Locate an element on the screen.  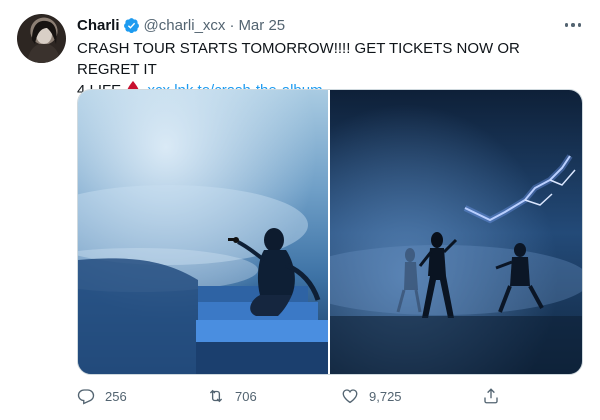
tweet-actions: 256 706 9,725 is located at coordinates (292, 396).